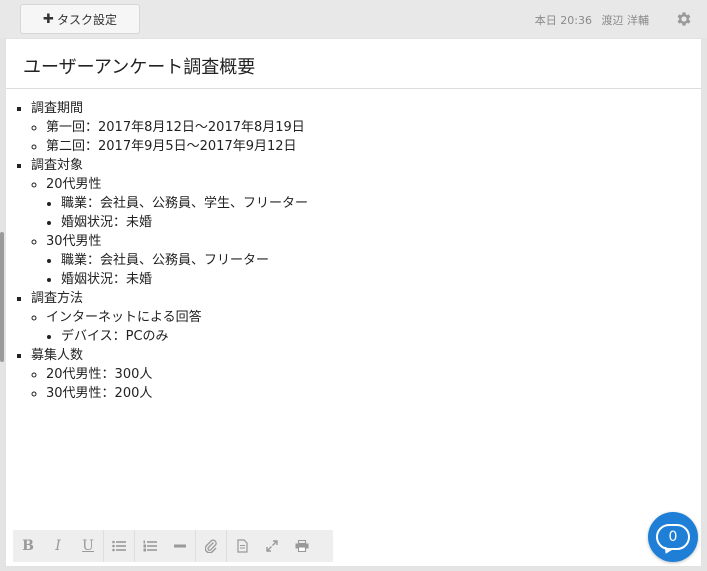 This screenshot has height=571, width=707. I want to click on chat-unread-count: 0, so click(673, 537).